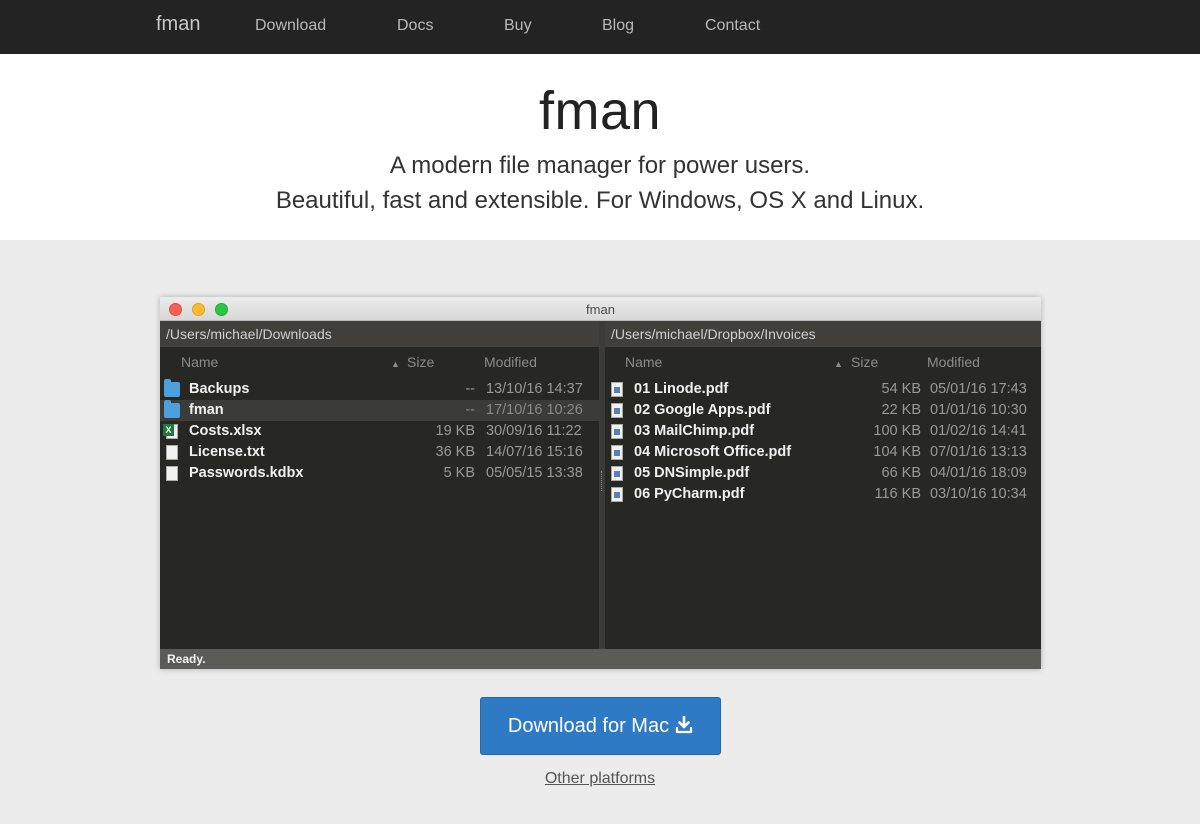  Describe the element at coordinates (864, 362) in the screenshot. I see `right-col-size: Size` at that location.